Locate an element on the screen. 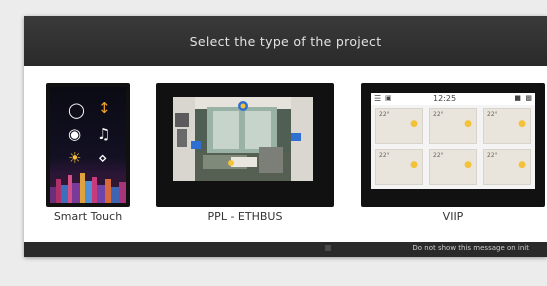 The width and height of the screenshot is (547, 286). dialog-title: Select the type of the project is located at coordinates (285, 41).